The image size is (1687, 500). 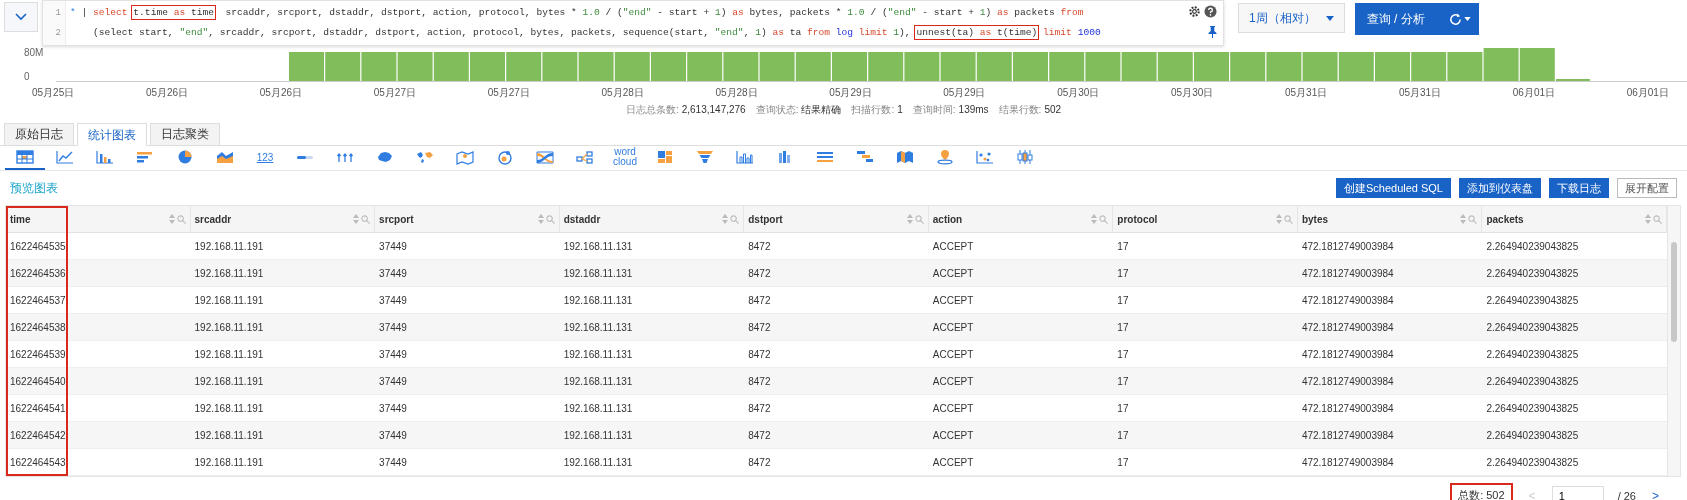 I want to click on column-header: action, so click(x=1021, y=219).